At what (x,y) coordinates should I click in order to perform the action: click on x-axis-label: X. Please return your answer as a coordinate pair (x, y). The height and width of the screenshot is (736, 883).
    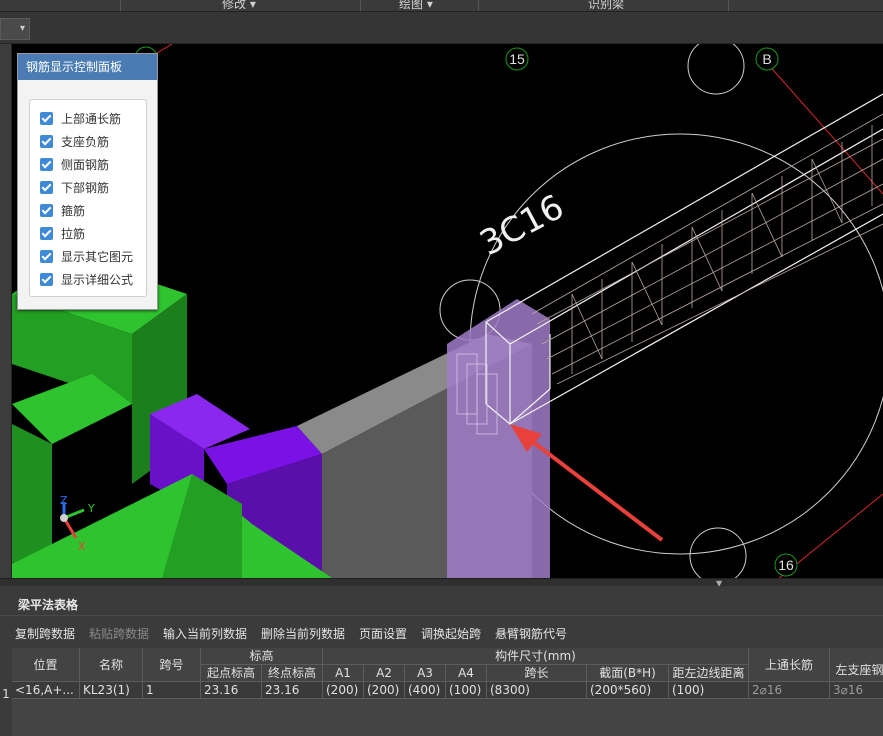
    Looking at the image, I should click on (82, 546).